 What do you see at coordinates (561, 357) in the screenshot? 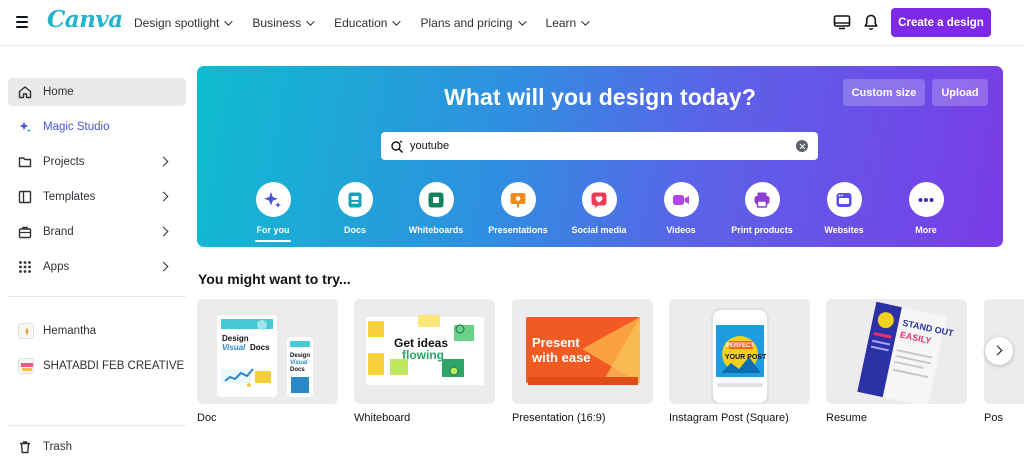
I see `svg-text: with ease` at bounding box center [561, 357].